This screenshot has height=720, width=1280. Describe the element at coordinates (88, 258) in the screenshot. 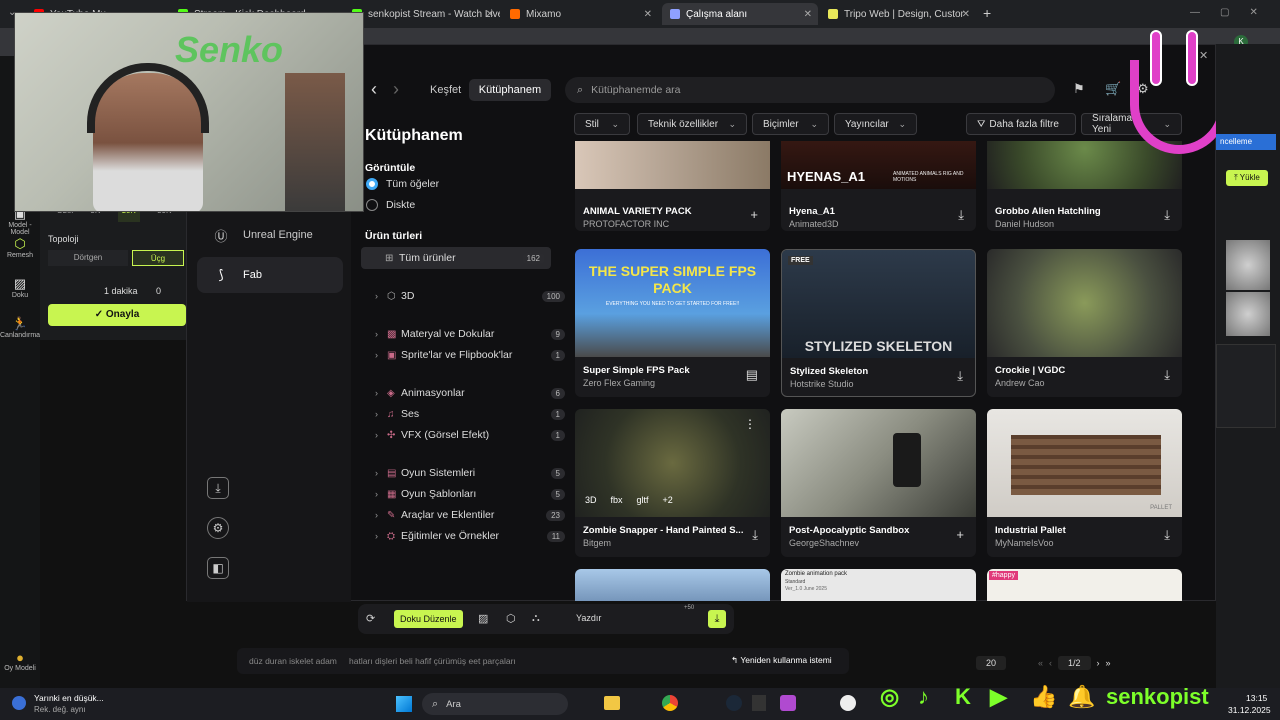

I see `topology-quad-button: Dörtgen` at that location.